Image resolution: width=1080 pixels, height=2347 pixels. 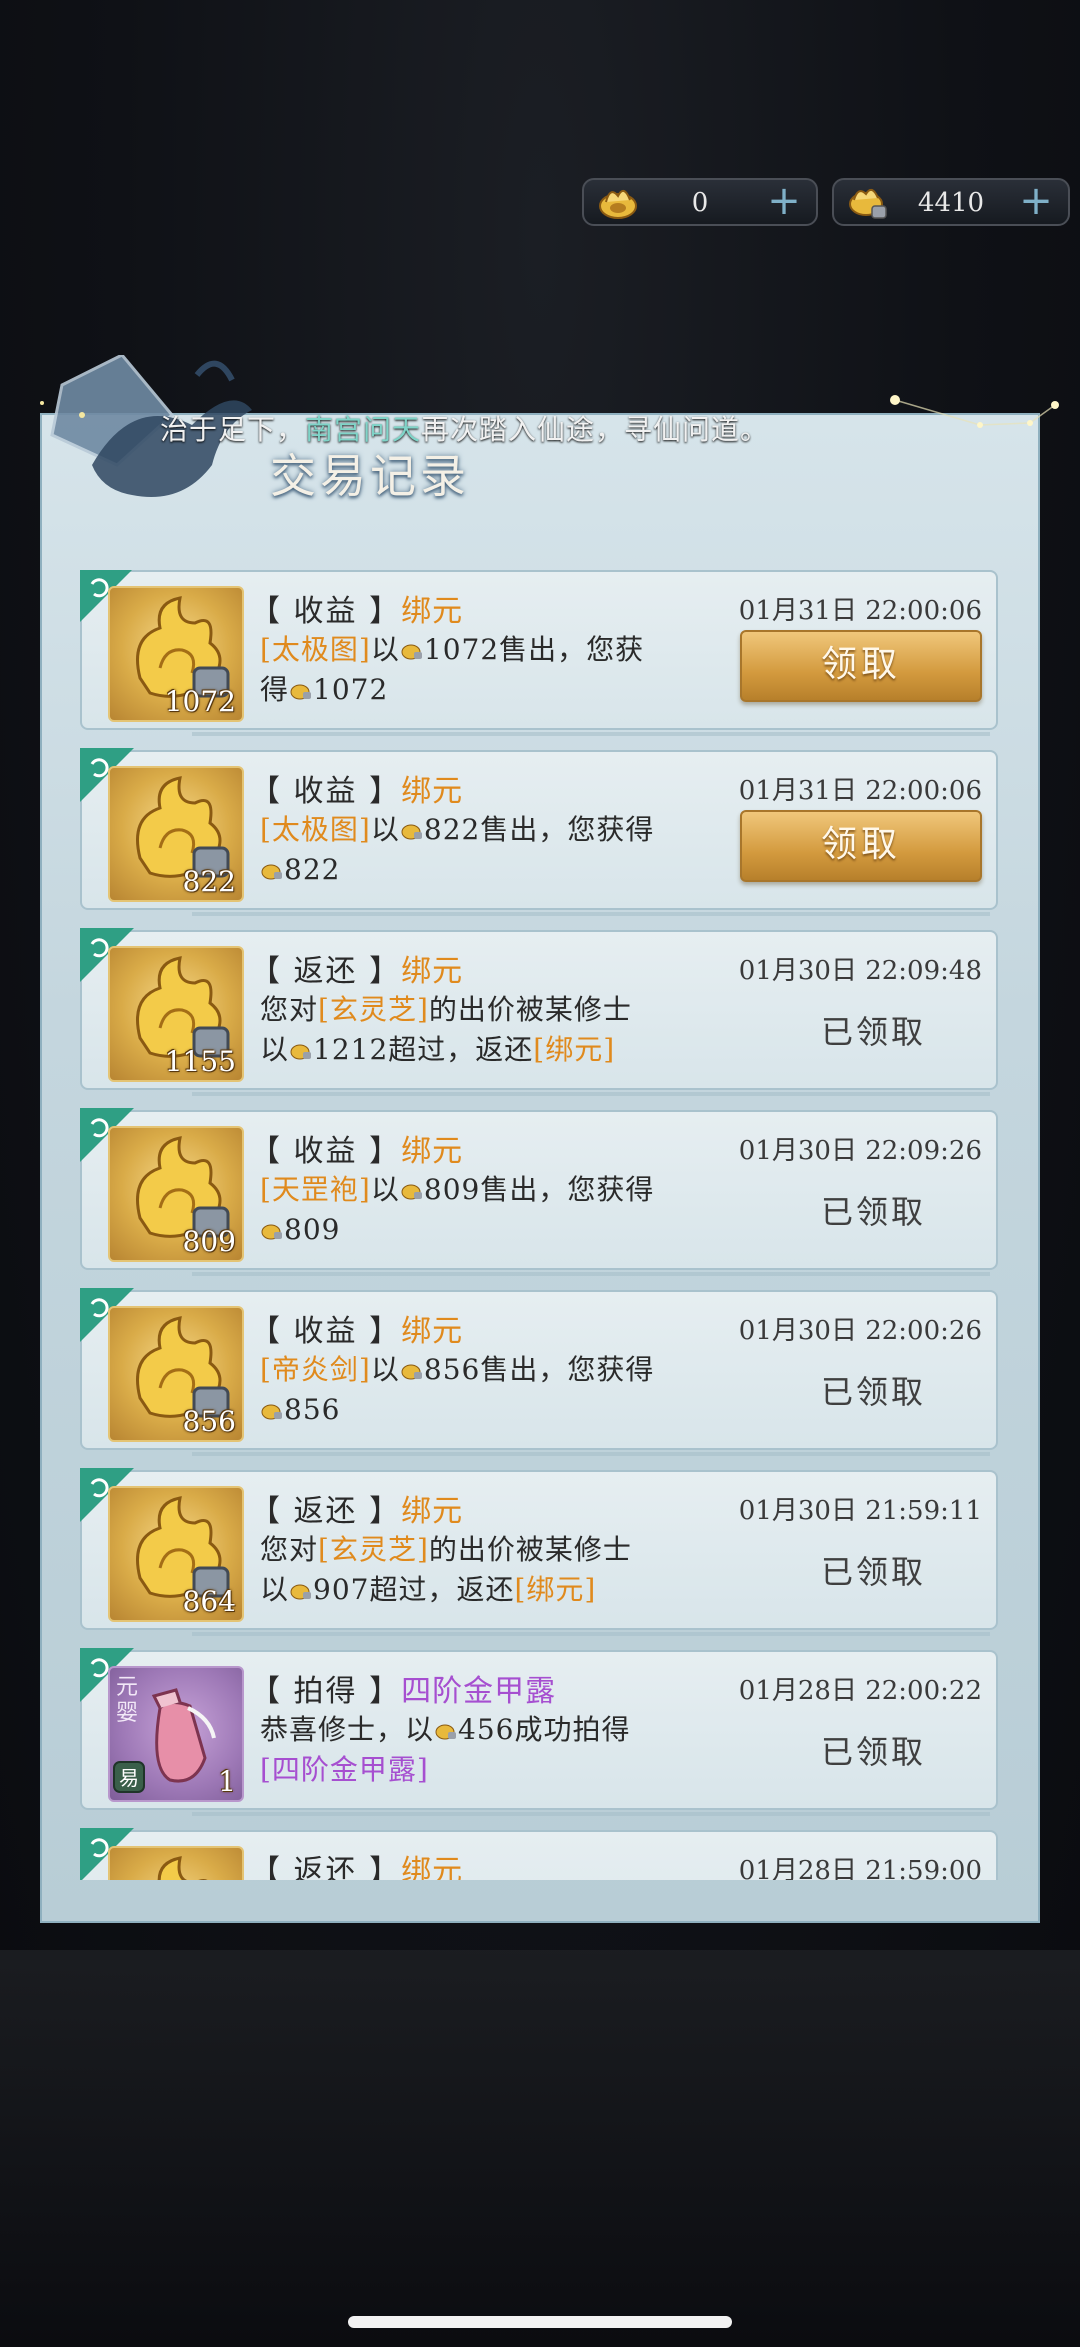 I want to click on bound-gold-amount: 4410, so click(x=951, y=203).